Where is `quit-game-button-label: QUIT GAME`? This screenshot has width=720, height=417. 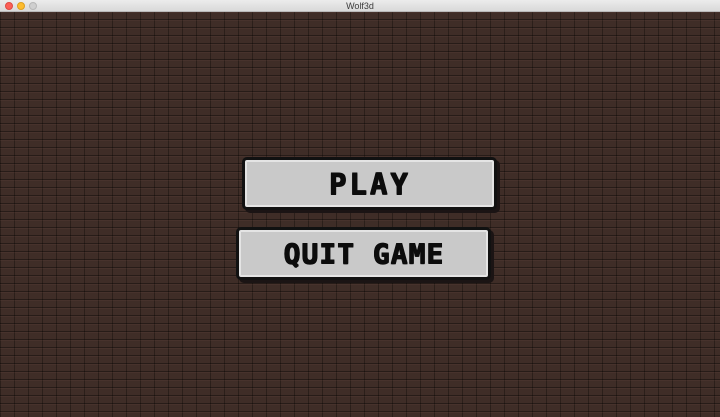 quit-game-button-label: QUIT GAME is located at coordinates (363, 253).